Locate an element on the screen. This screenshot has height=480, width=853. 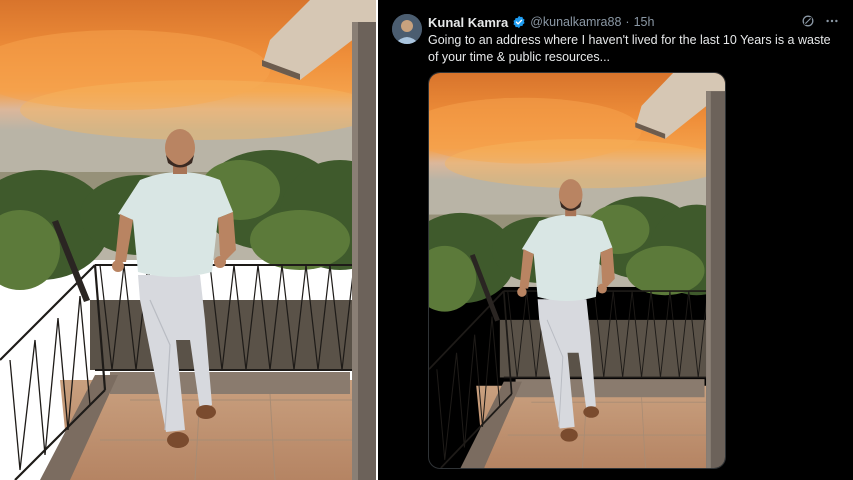
verified-badge-icon is located at coordinates (519, 22).